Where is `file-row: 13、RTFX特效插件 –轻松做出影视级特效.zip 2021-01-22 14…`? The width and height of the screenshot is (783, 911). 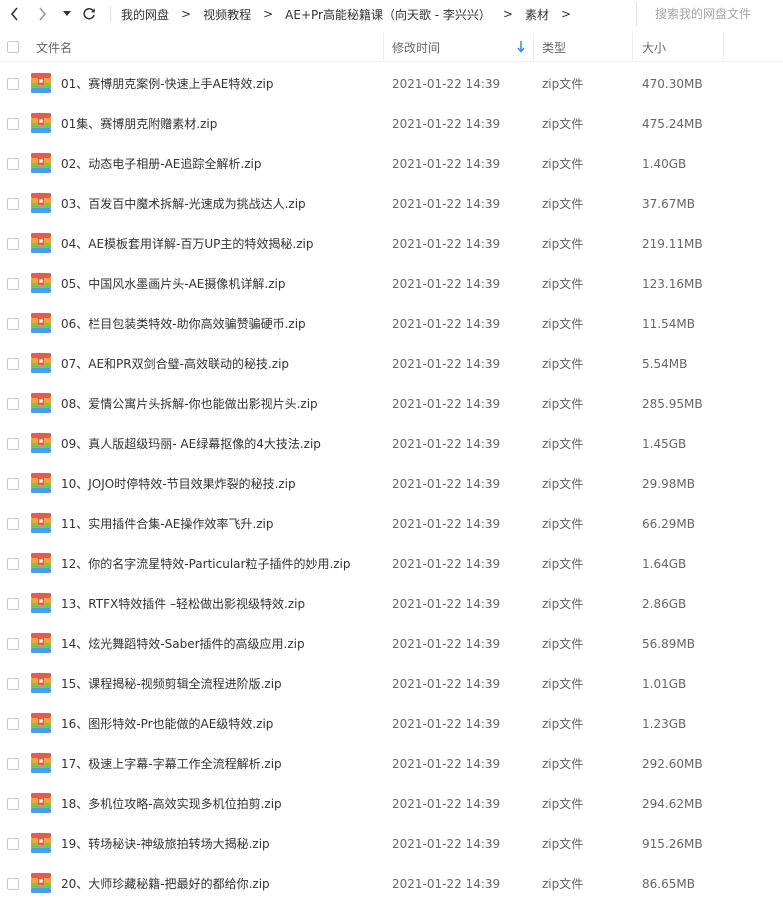
file-row: 13、RTFX特效插件 –轻松做出影视级特效.zip 2021-01-22 14… is located at coordinates (391, 604).